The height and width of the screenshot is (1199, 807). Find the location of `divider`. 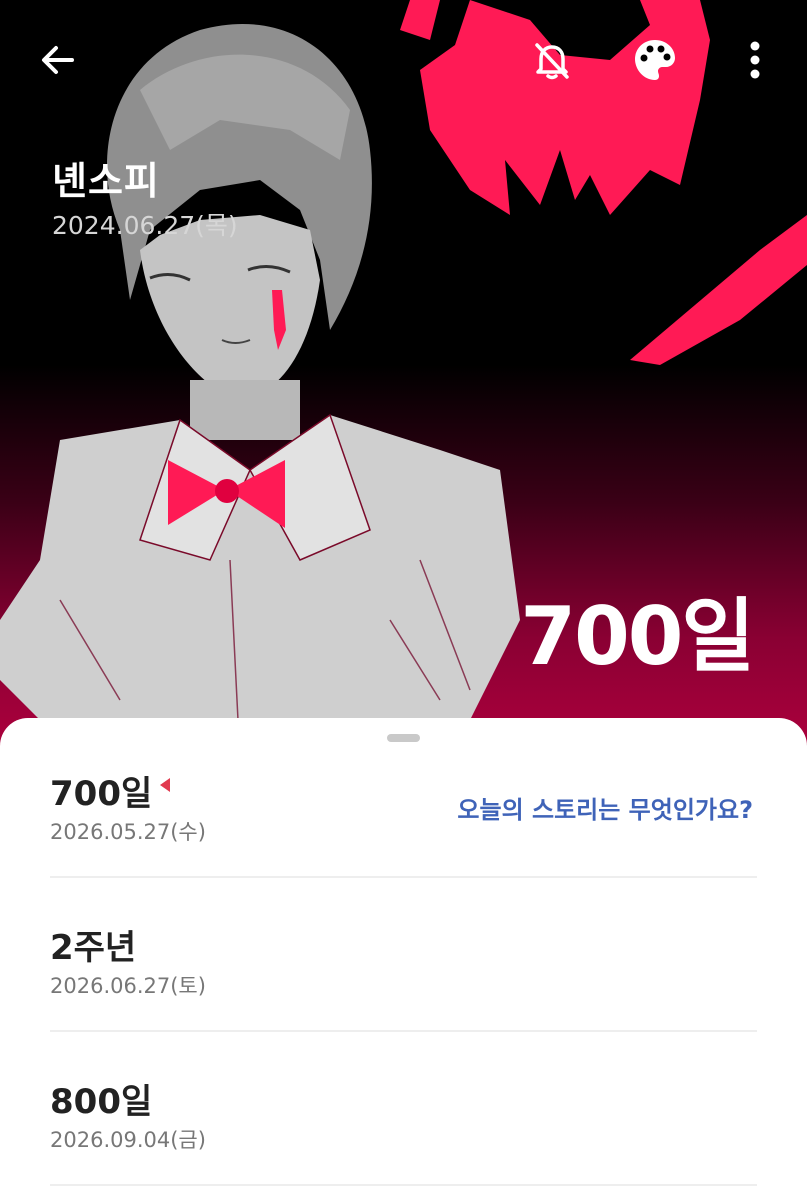

divider is located at coordinates (403, 1185).